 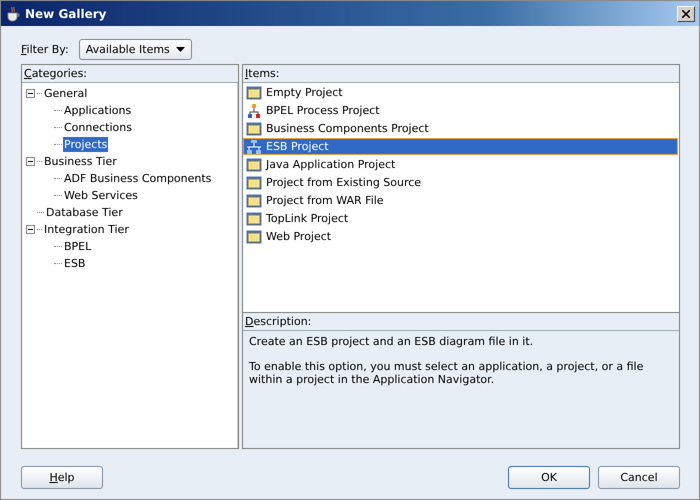 What do you see at coordinates (460, 236) in the screenshot?
I see `gallery-item: Web Project` at bounding box center [460, 236].